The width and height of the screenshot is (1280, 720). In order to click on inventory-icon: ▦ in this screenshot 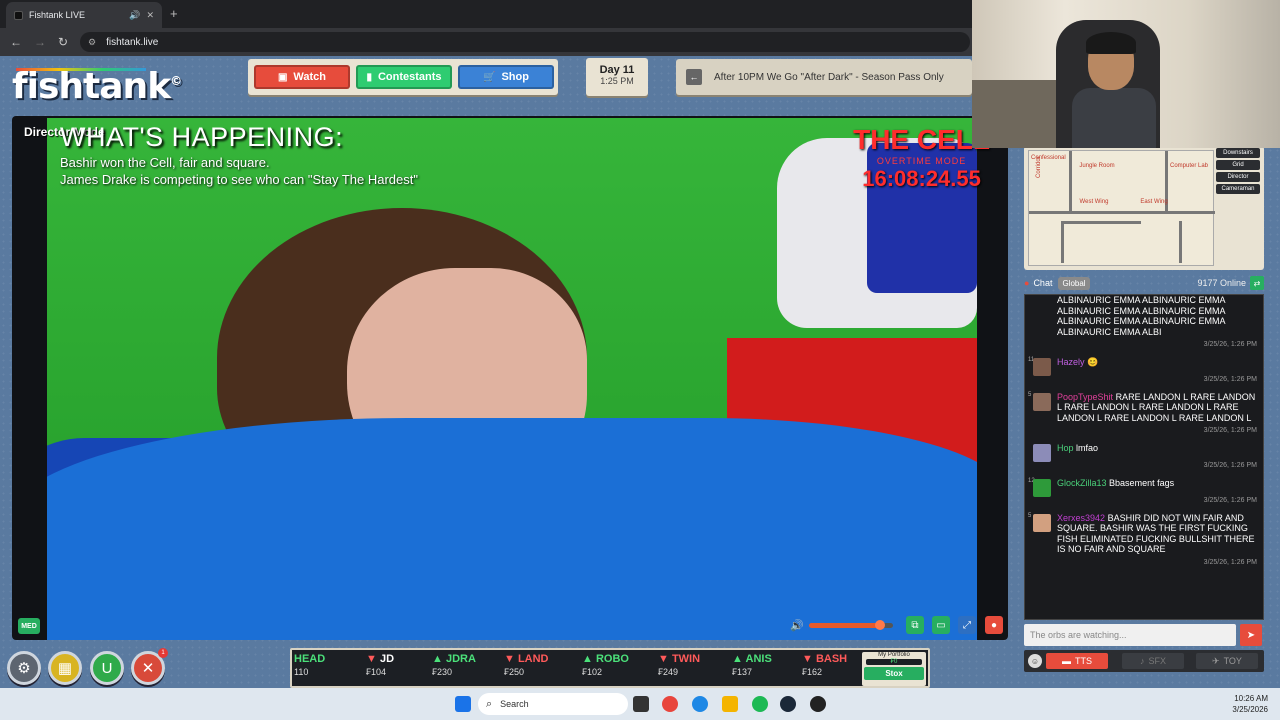, I will do `click(65, 668)`.